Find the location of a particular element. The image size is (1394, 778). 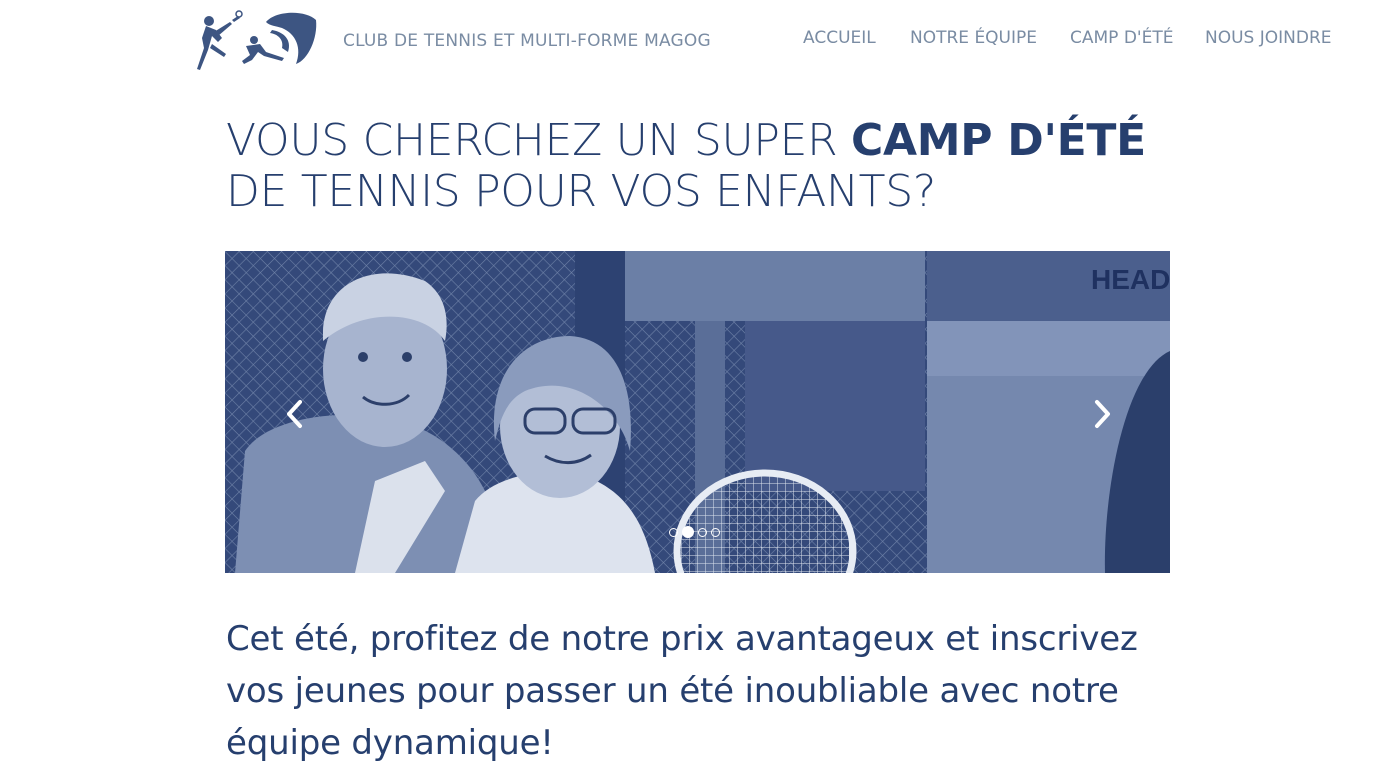

carousel-next-button is located at coordinates (1102, 414).